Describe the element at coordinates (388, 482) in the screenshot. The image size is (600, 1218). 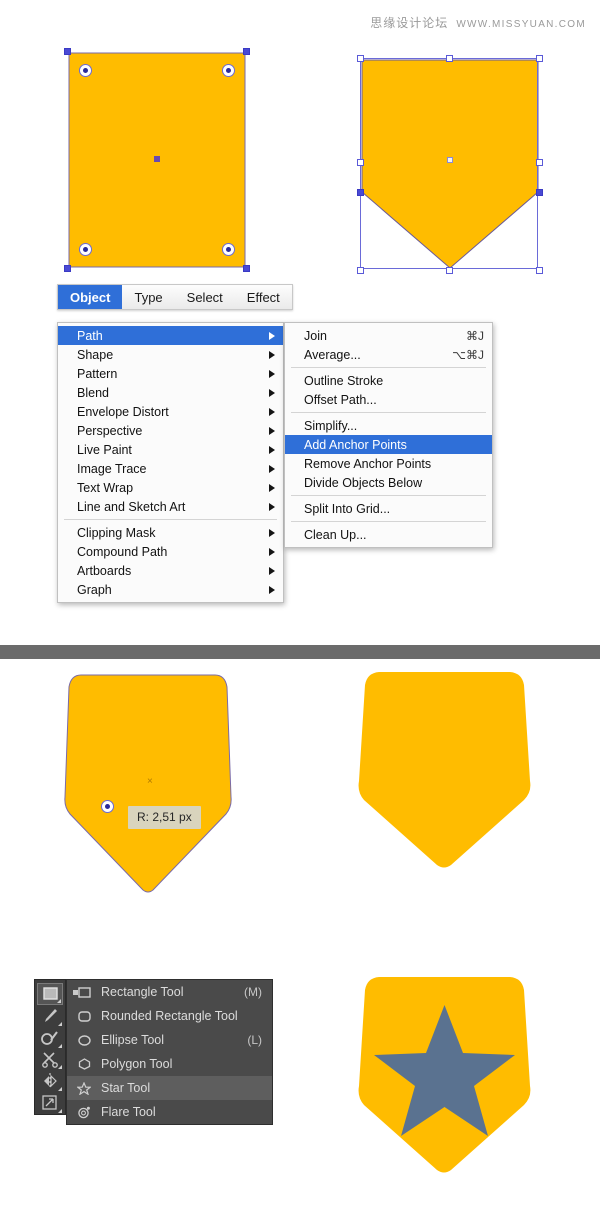
I see `submenu-item-divide-objects-below: Divide Objects Below` at that location.